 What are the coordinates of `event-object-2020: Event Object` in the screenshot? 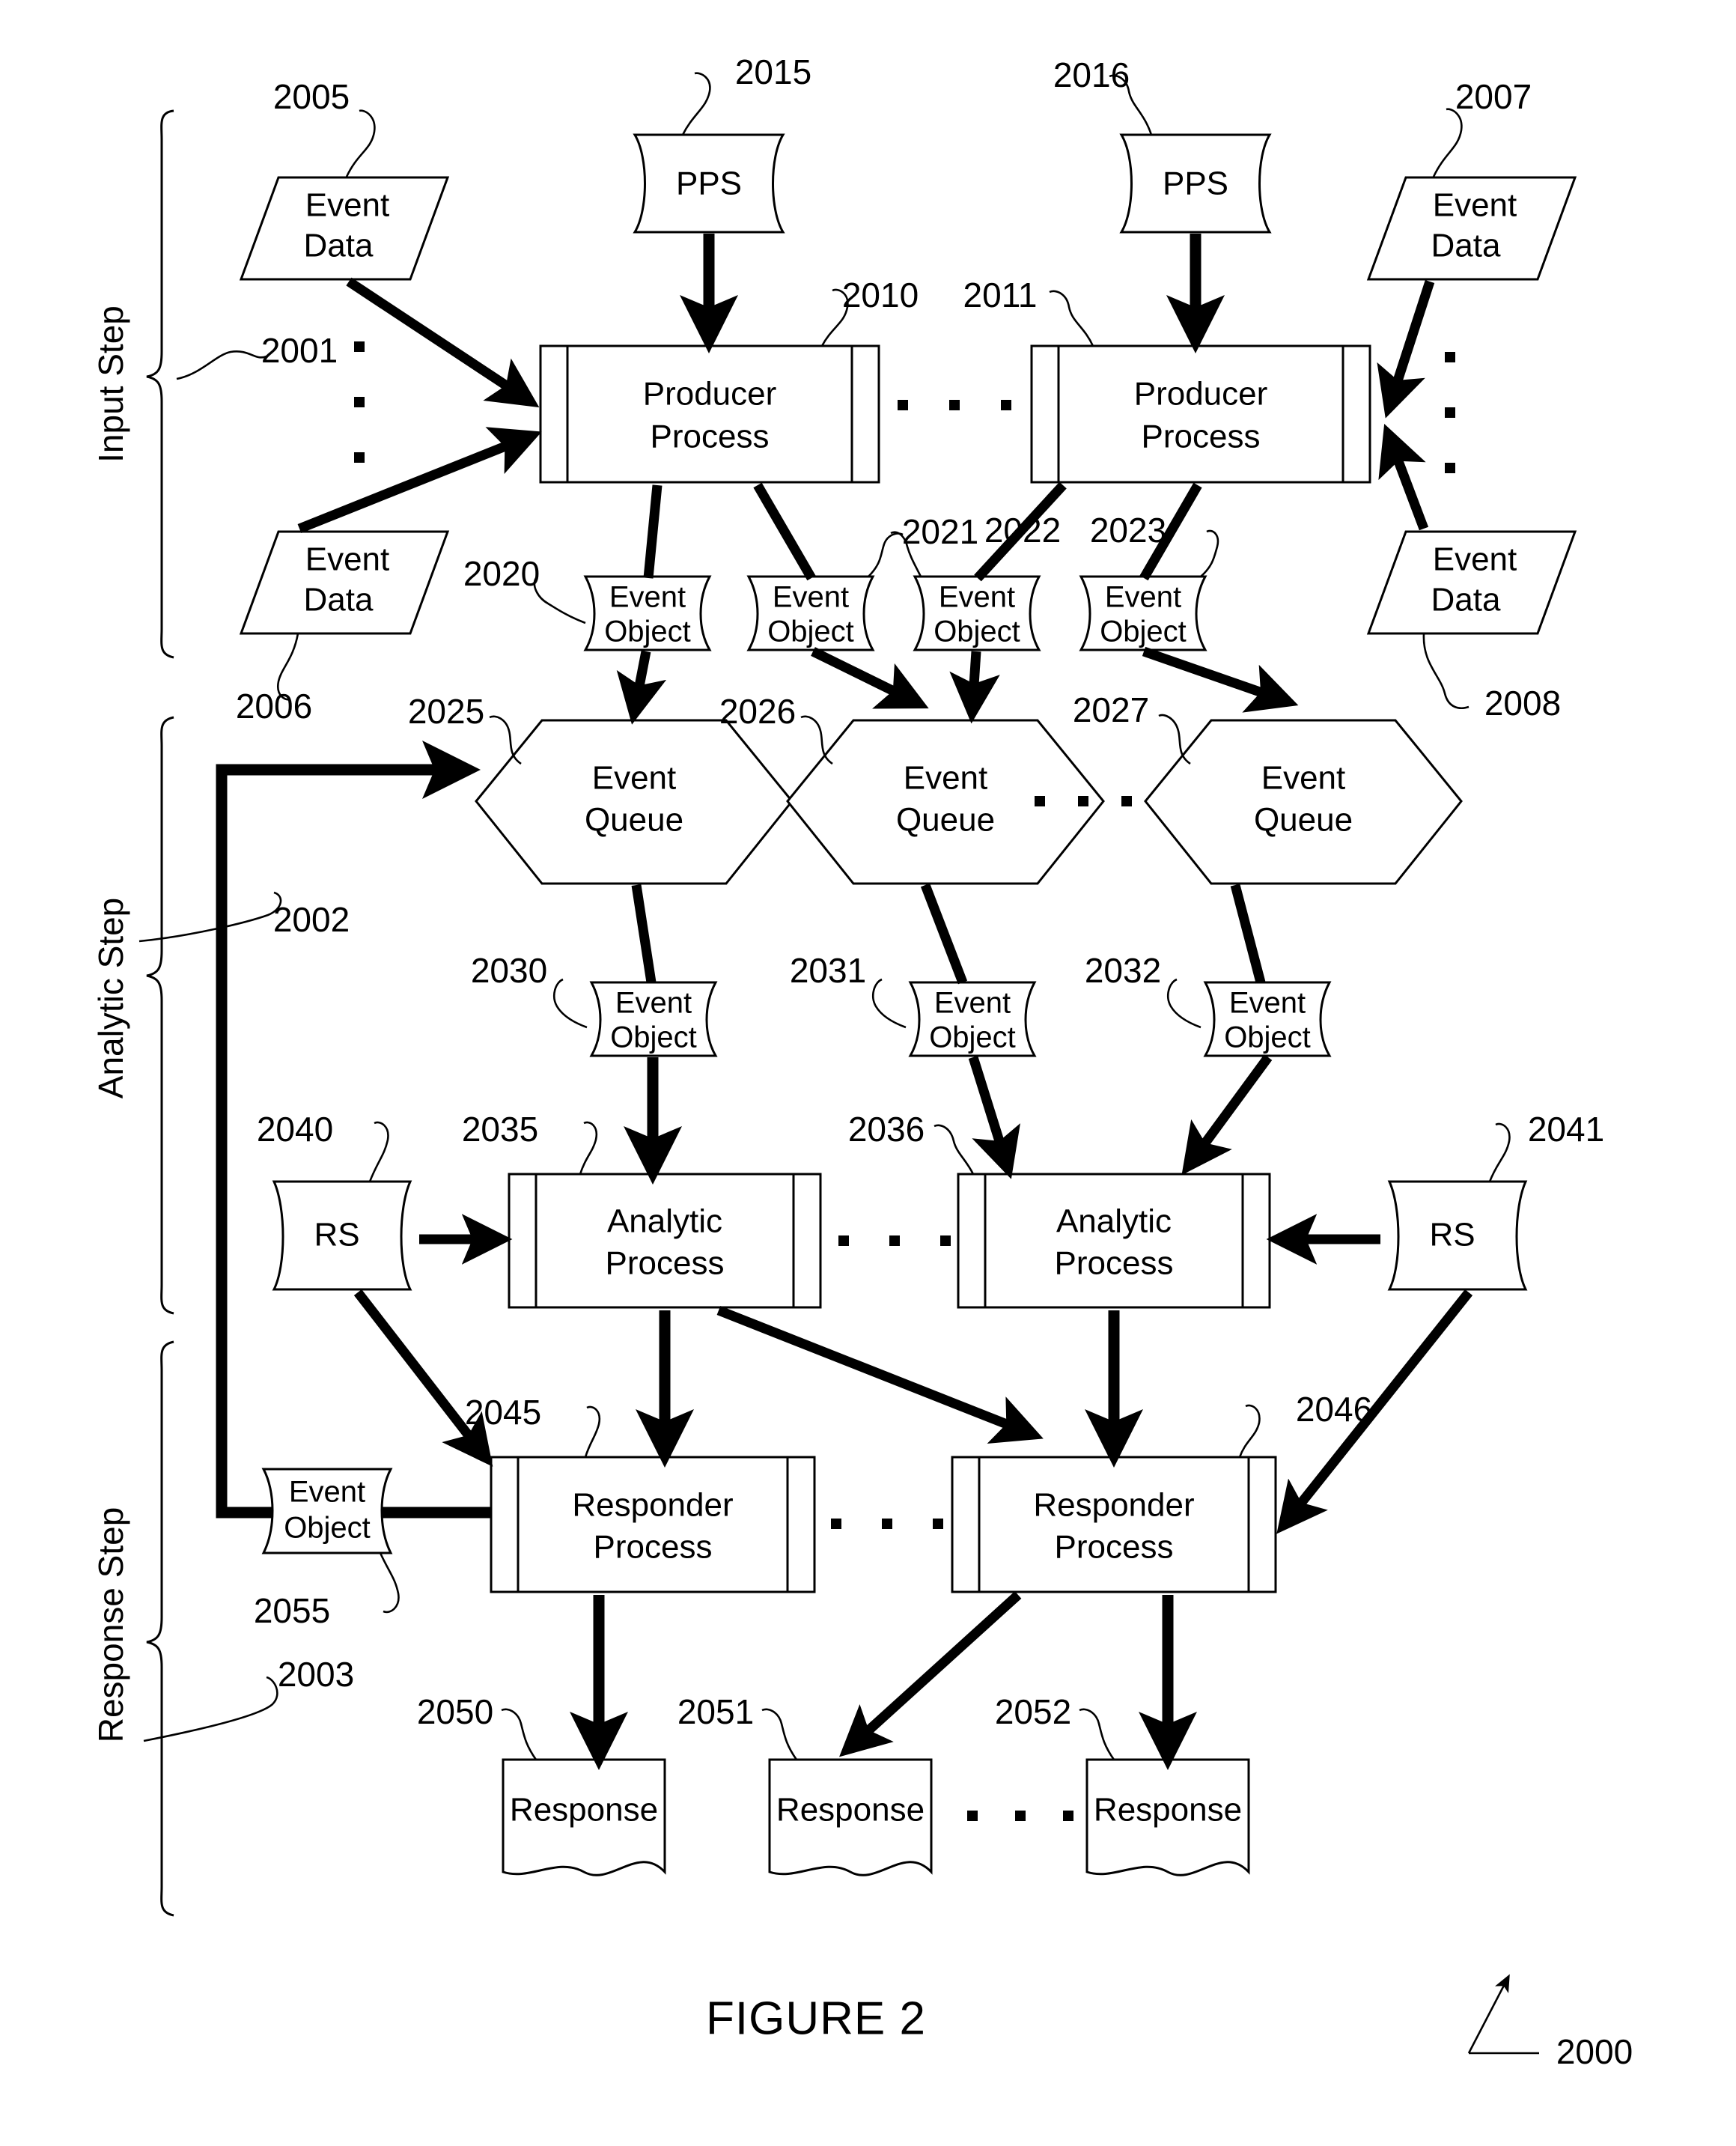 It's located at (647, 613).